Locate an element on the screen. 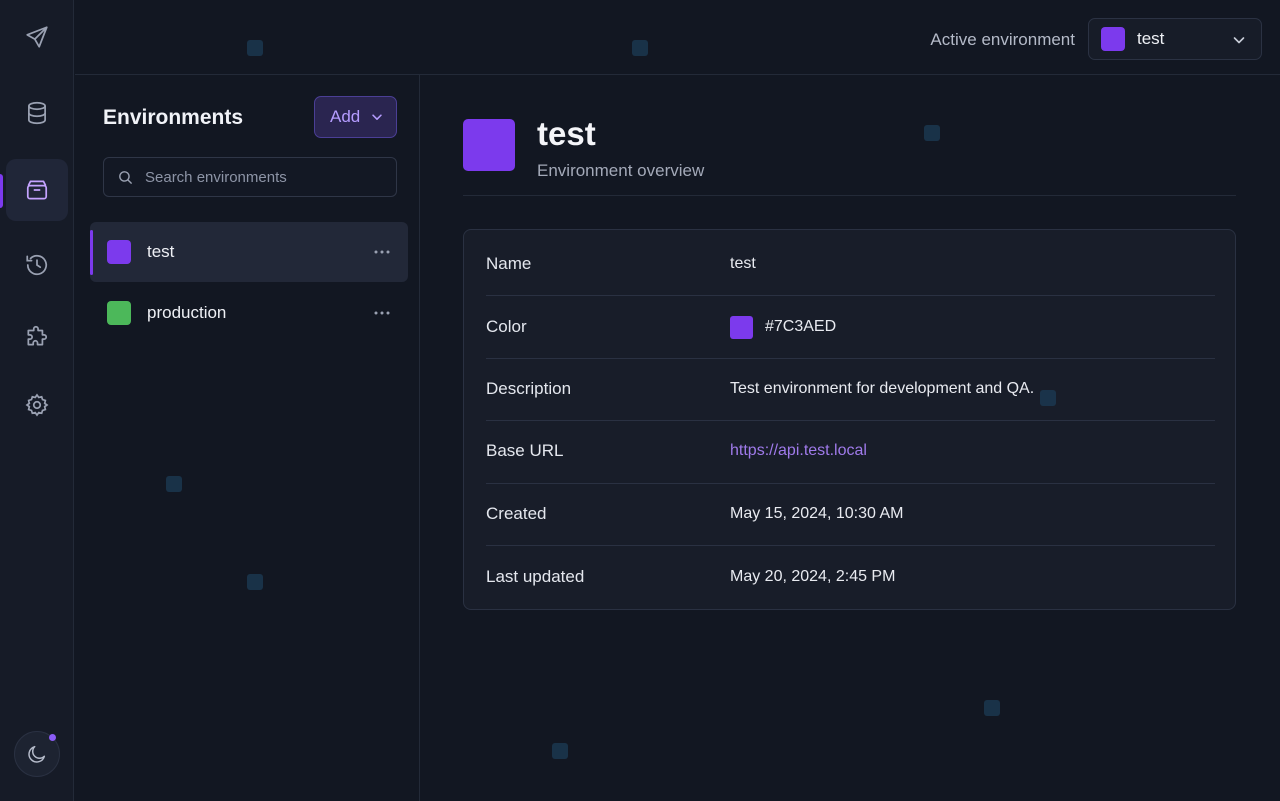 The height and width of the screenshot is (801, 1280). environment-item-production: production is located at coordinates (249, 313).